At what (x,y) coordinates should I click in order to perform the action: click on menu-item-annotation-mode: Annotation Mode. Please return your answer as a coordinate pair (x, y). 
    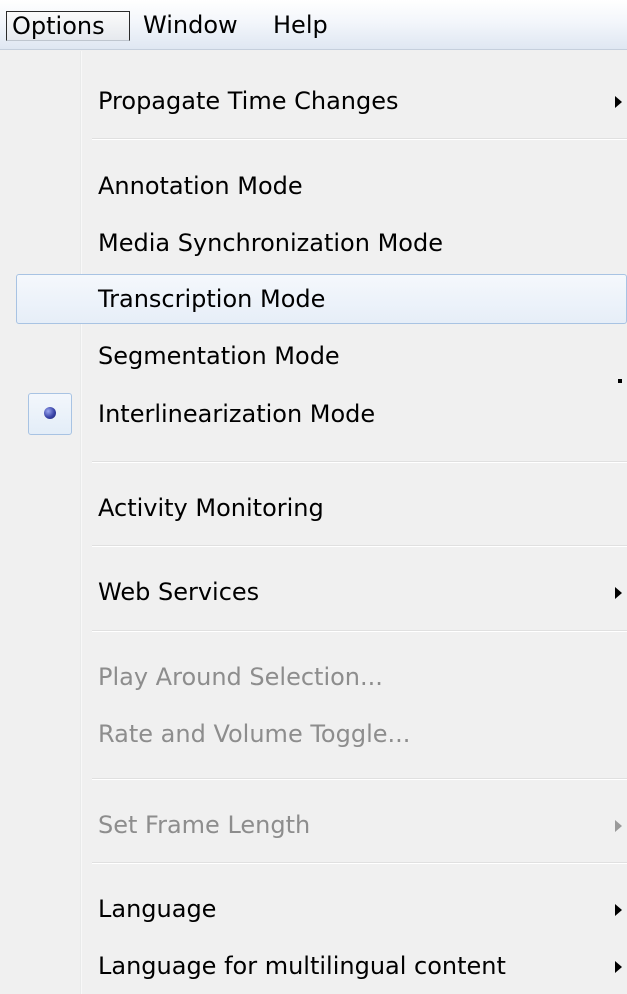
    Looking at the image, I should click on (315, 186).